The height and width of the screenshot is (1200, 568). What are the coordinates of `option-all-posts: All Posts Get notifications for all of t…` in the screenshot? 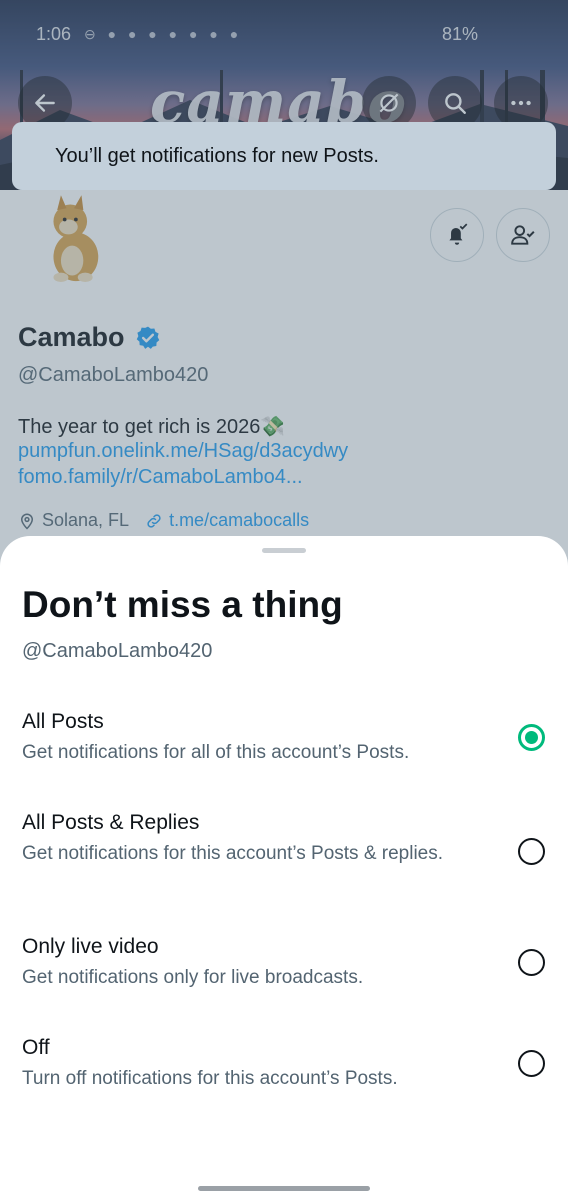 It's located at (284, 755).